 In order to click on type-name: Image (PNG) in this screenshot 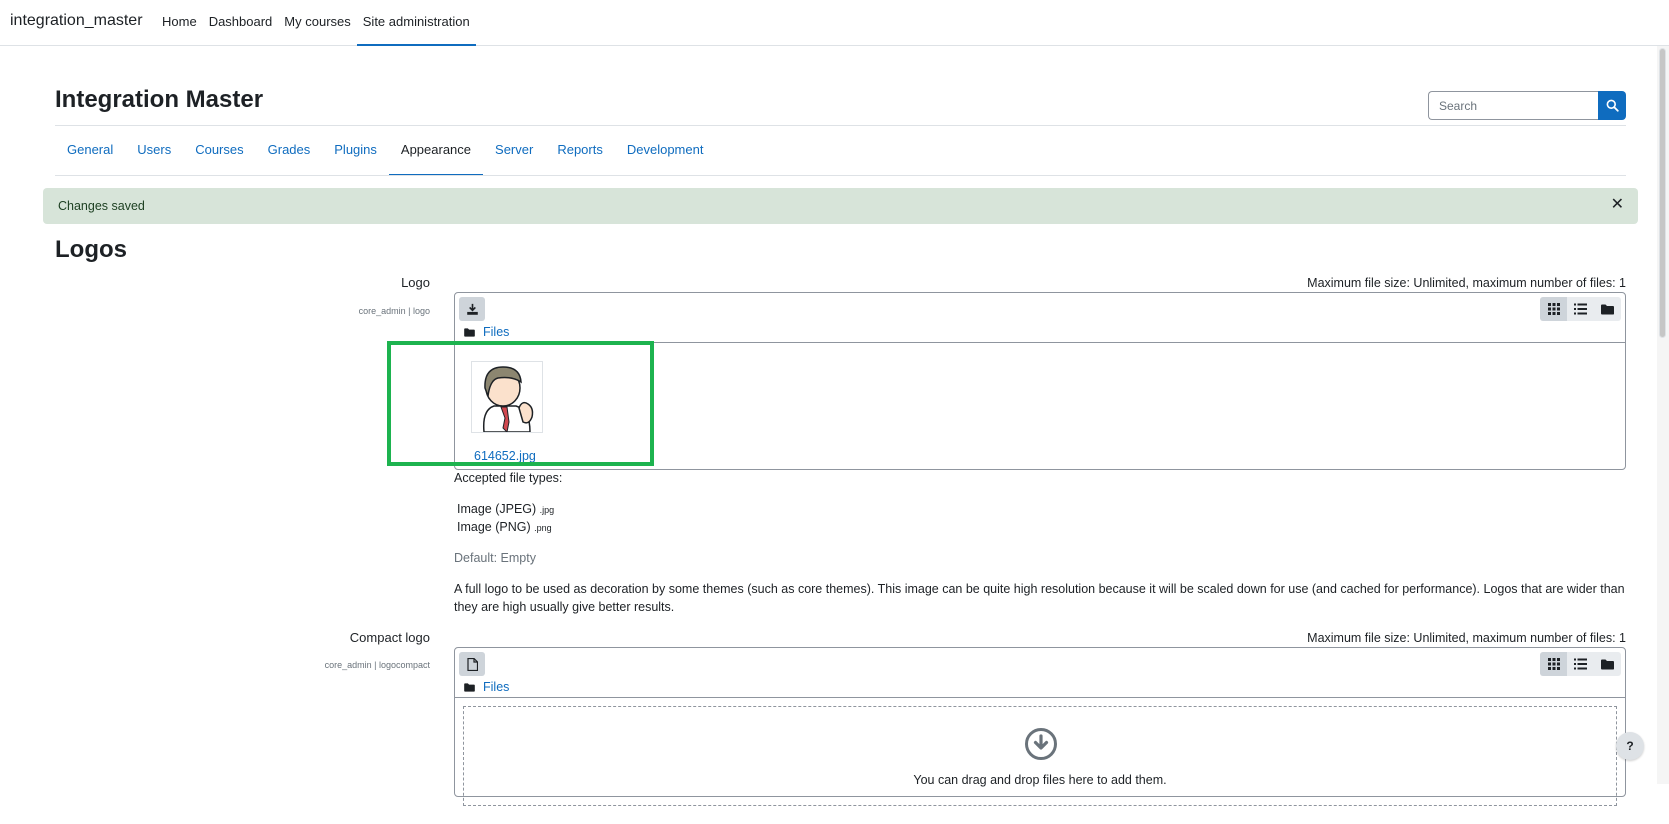, I will do `click(494, 527)`.